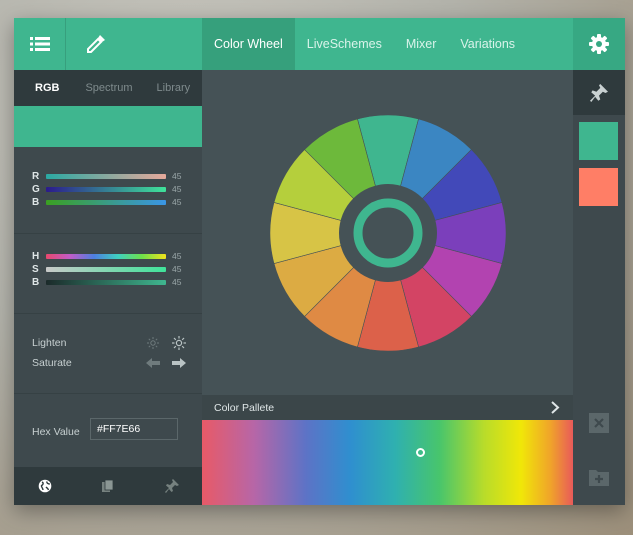 Image resolution: width=633 pixels, height=535 pixels. What do you see at coordinates (49, 343) in the screenshot?
I see `lighten-label: Lighten` at bounding box center [49, 343].